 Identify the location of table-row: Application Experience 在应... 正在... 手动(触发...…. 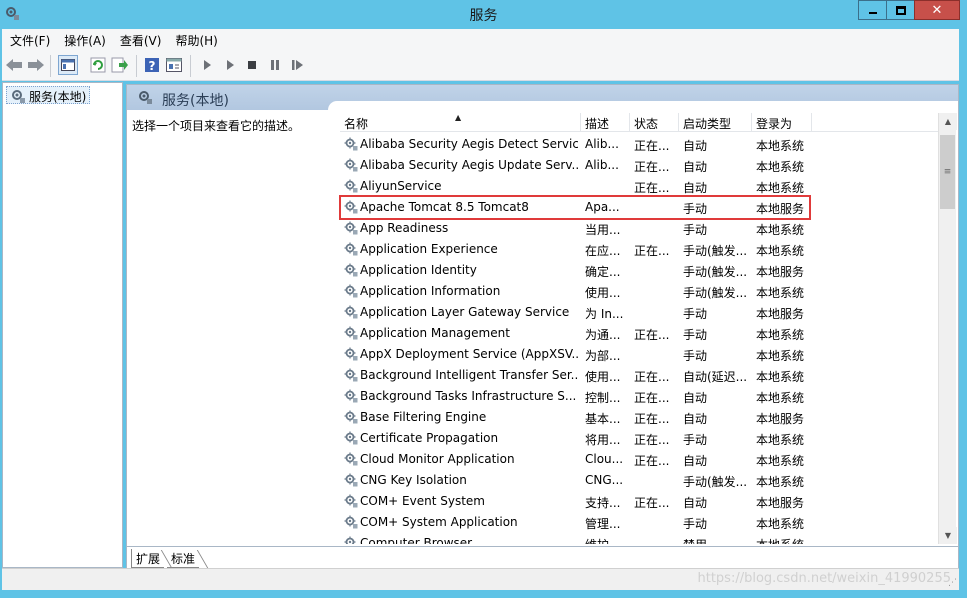
(640, 249).